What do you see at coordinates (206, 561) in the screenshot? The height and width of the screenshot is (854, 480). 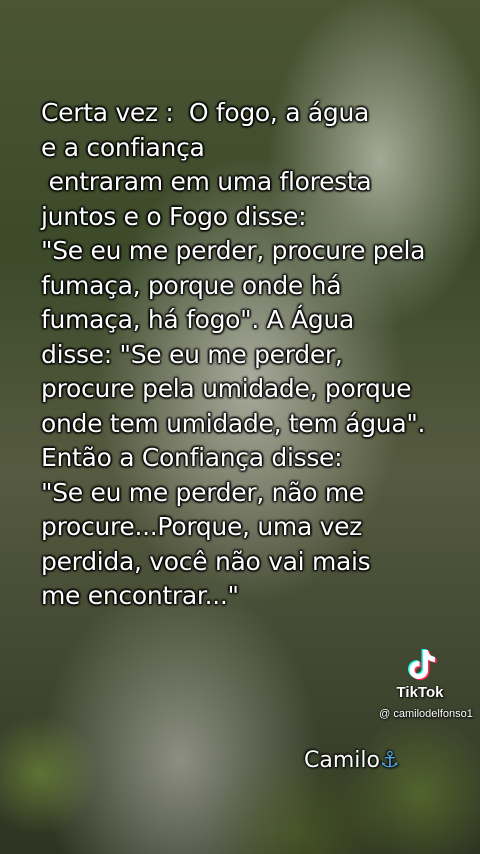 I see `quote-line: perdida, você não vai mais` at bounding box center [206, 561].